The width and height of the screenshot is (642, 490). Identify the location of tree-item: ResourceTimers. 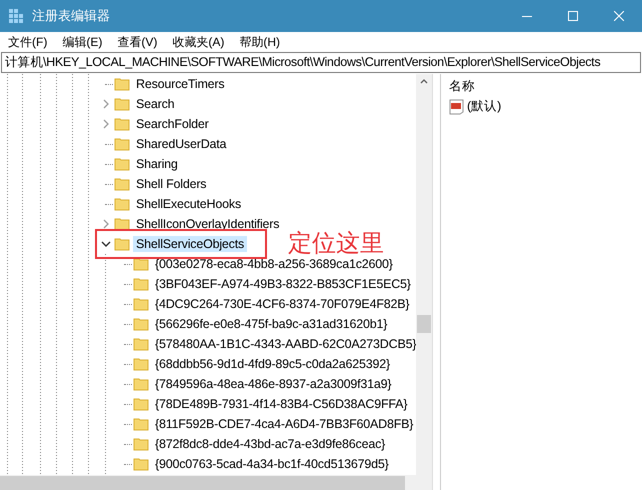
(180, 84).